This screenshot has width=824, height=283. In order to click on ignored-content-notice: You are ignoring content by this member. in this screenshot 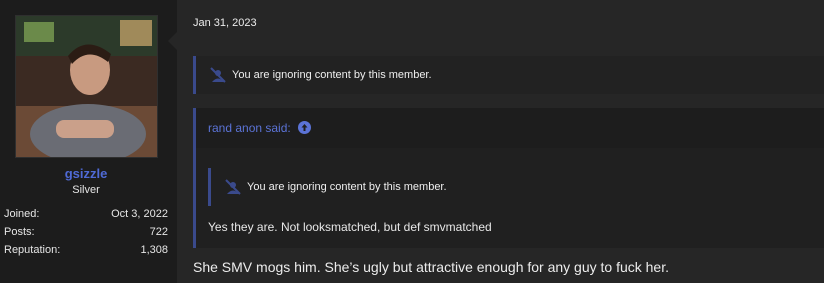, I will do `click(508, 75)`.